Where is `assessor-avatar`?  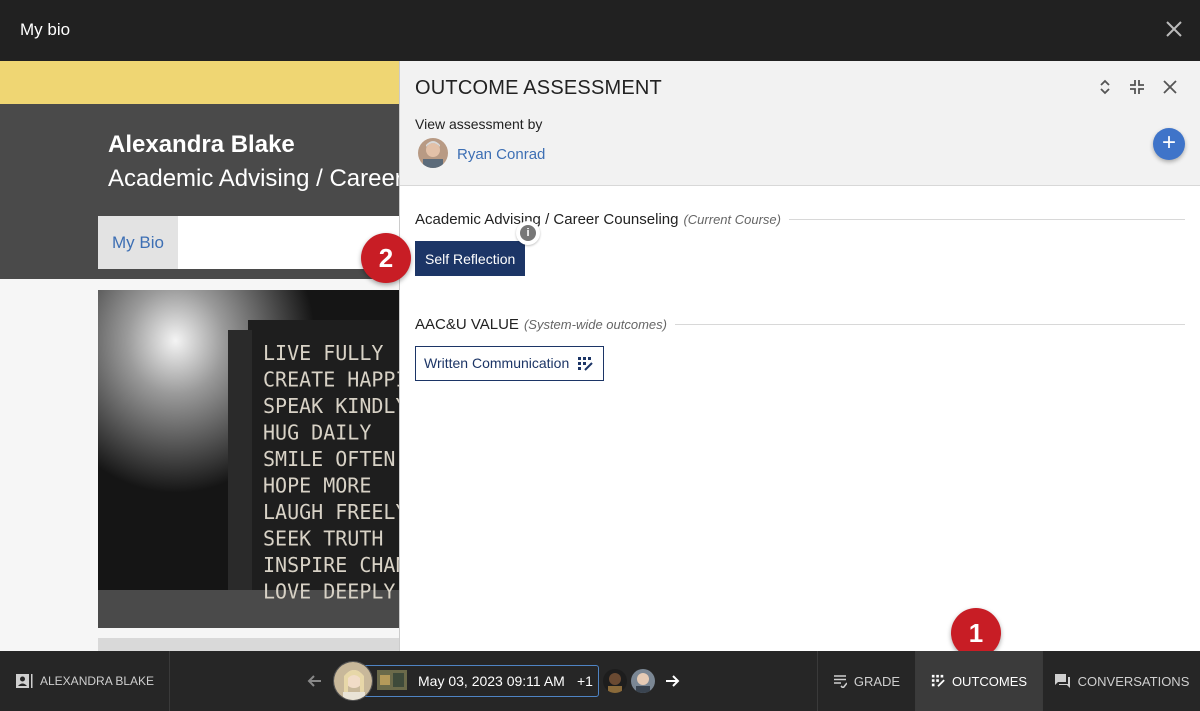 assessor-avatar is located at coordinates (433, 153).